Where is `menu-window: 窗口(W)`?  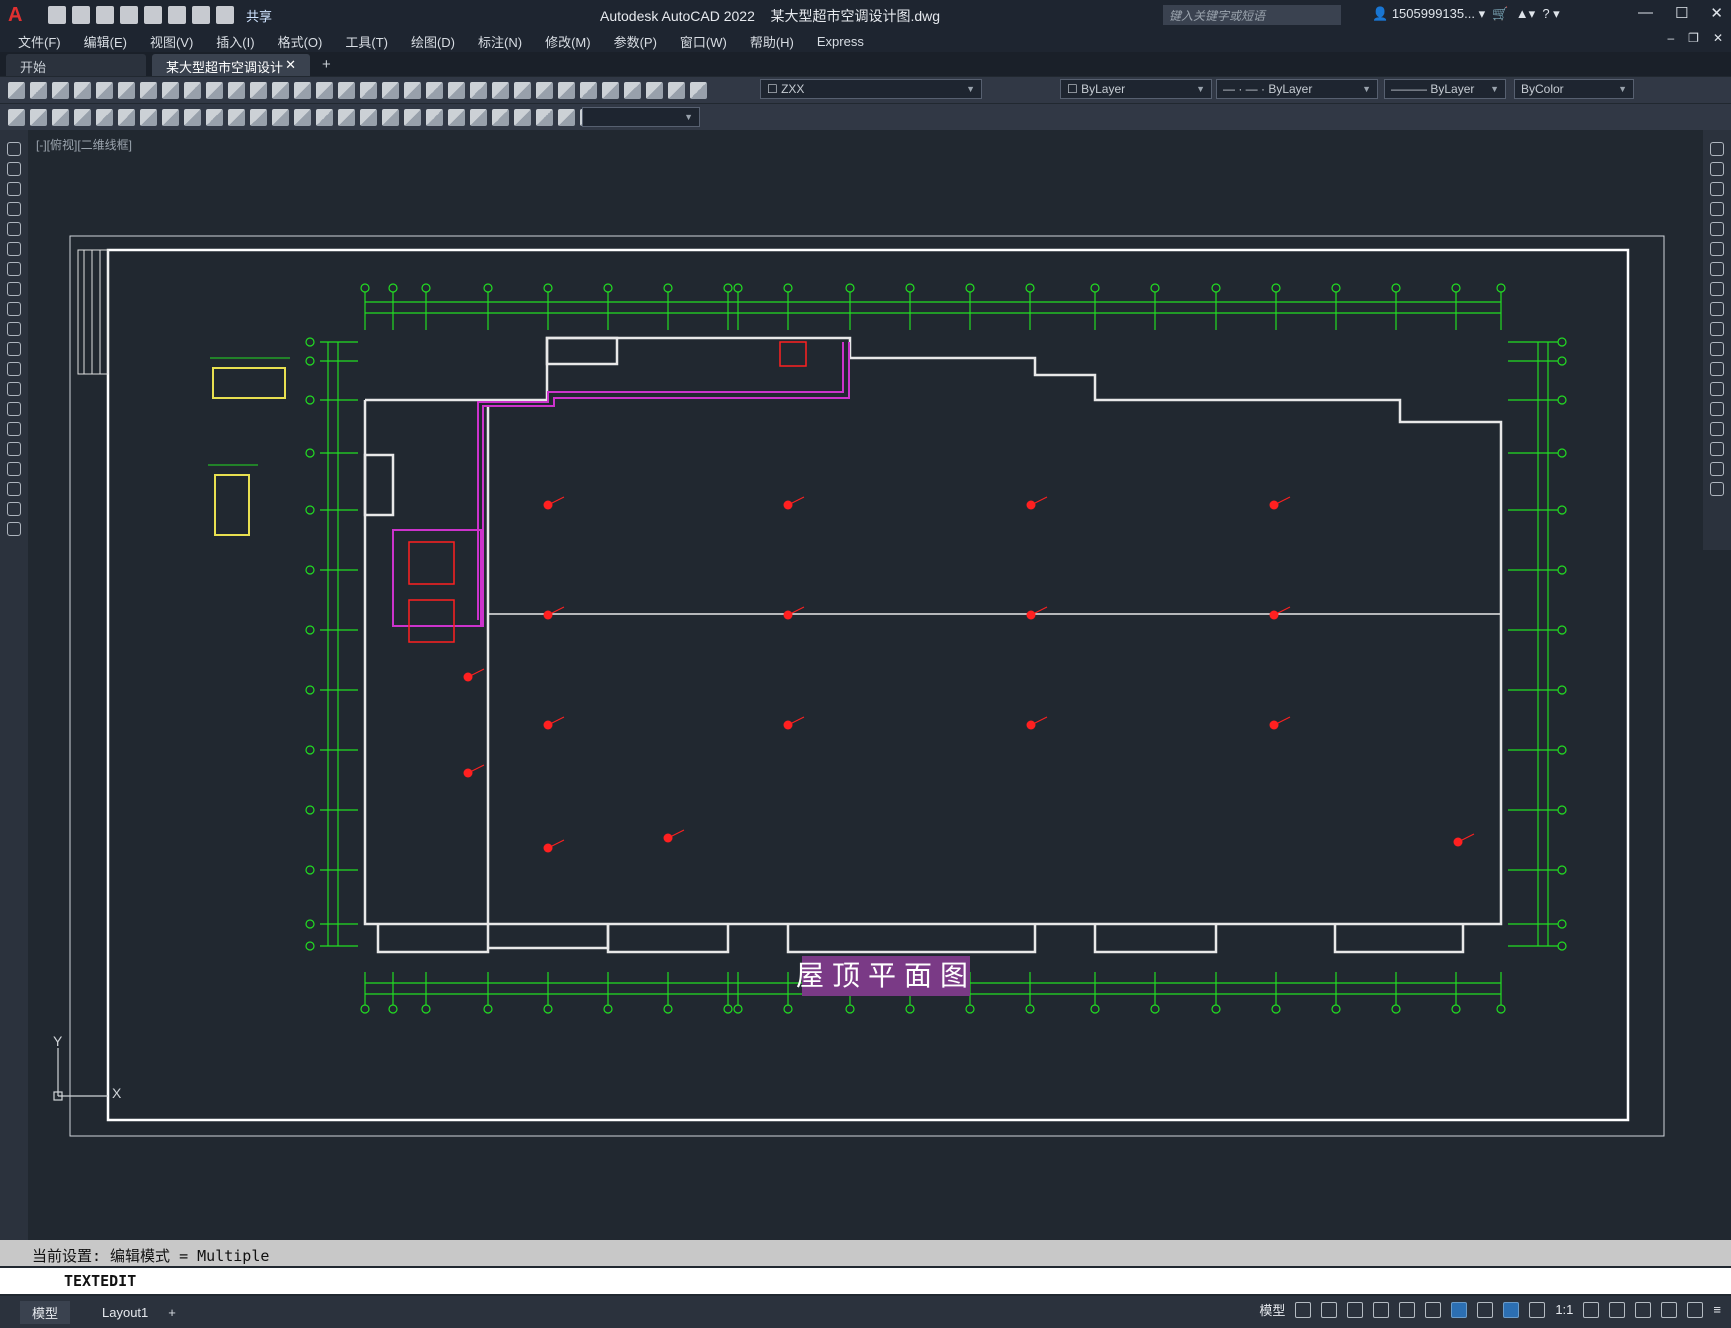 menu-window: 窗口(W) is located at coordinates (703, 41).